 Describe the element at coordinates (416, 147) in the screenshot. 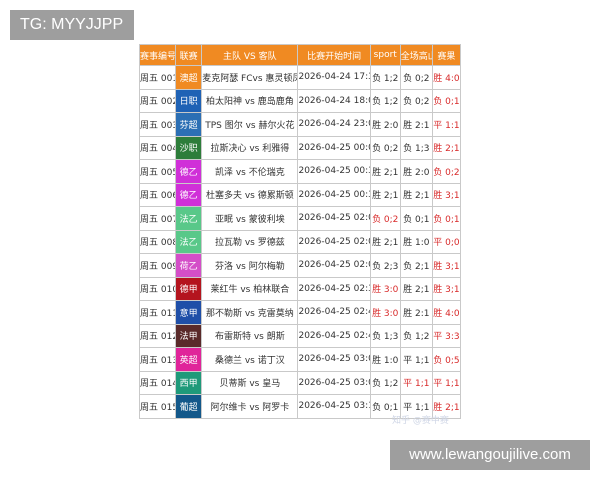

I see `full-time-cell: 负 1;3` at that location.